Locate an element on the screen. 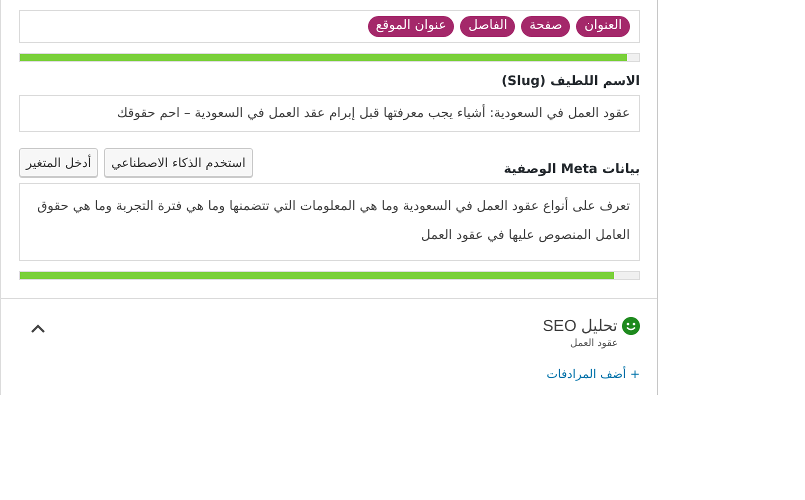 Image resolution: width=805 pixels, height=500 pixels. variable-tag: العنوان is located at coordinates (603, 26).